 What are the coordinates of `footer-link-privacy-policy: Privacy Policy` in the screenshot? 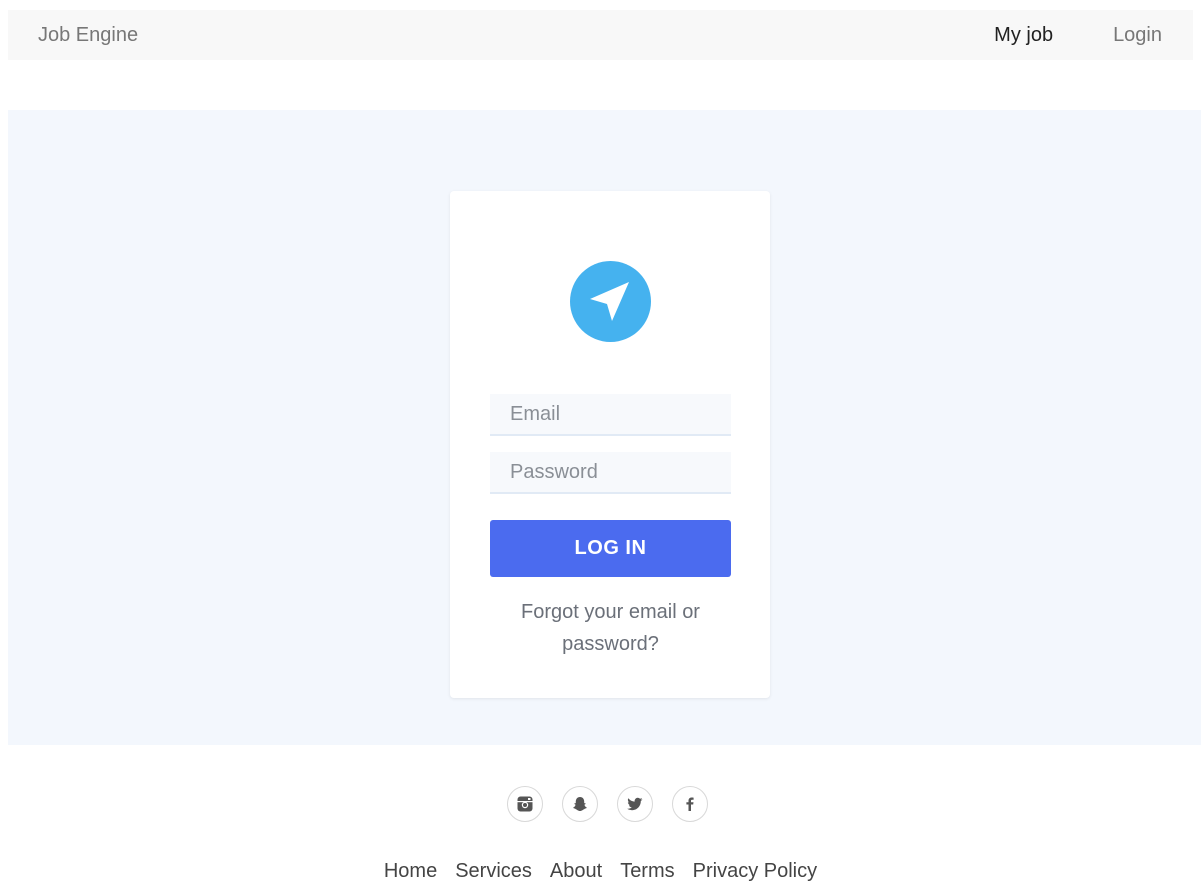 It's located at (755, 871).